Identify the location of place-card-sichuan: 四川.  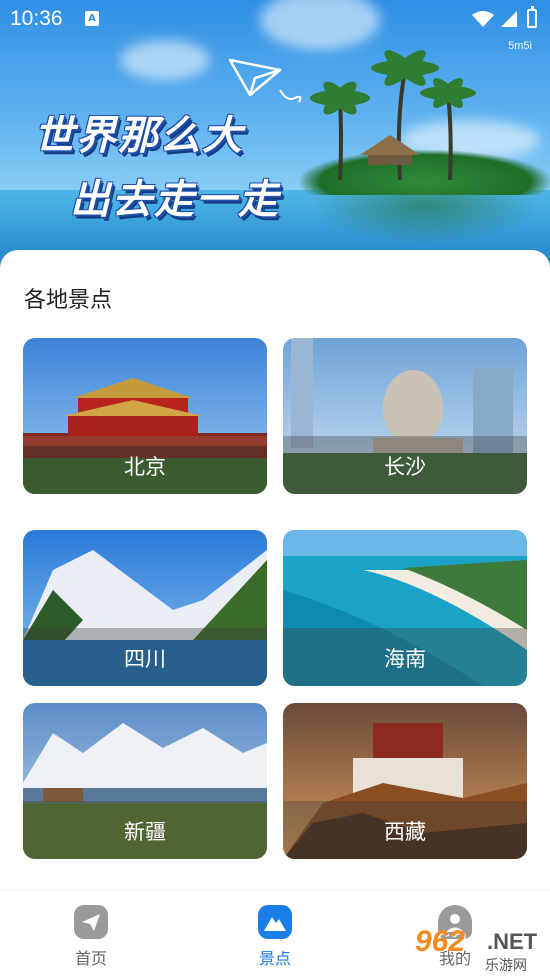
(145, 608).